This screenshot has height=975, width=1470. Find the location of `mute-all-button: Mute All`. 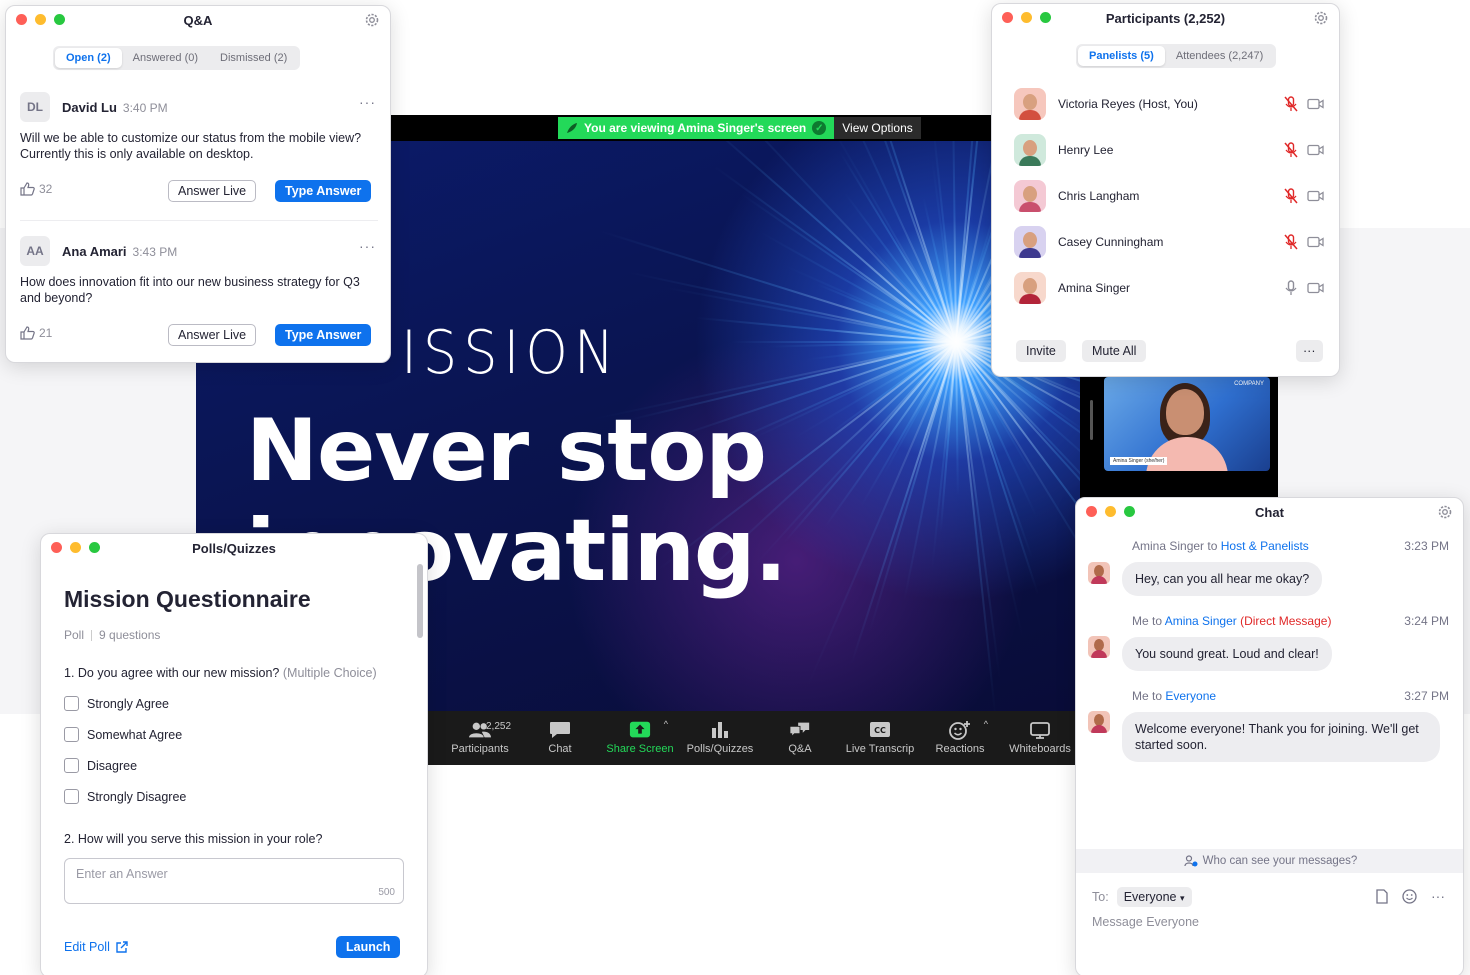

mute-all-button: Mute All is located at coordinates (1114, 351).